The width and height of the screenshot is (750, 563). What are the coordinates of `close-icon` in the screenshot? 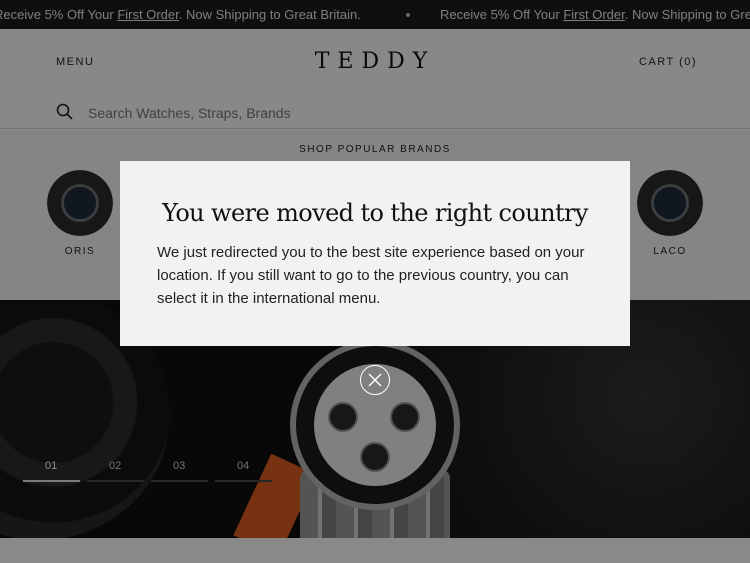 It's located at (375, 380).